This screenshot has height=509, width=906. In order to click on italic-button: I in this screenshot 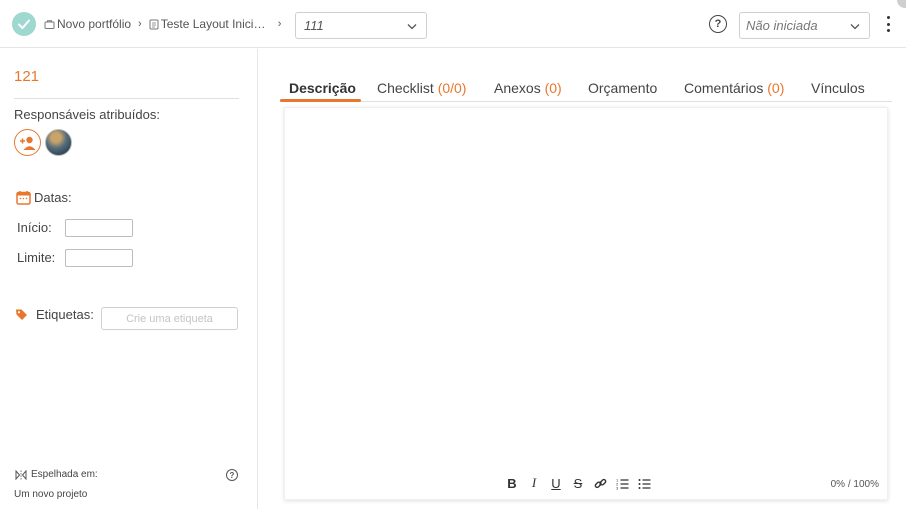, I will do `click(534, 482)`.